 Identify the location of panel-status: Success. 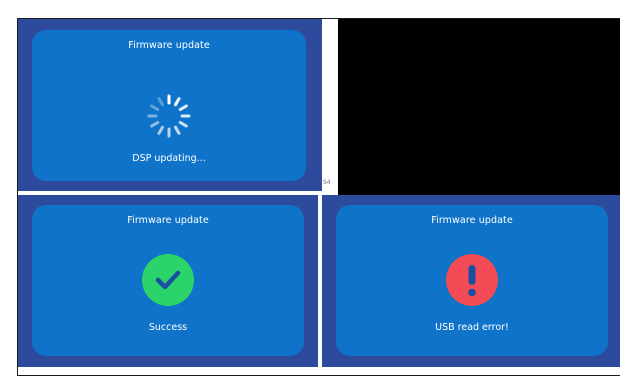
(168, 327).